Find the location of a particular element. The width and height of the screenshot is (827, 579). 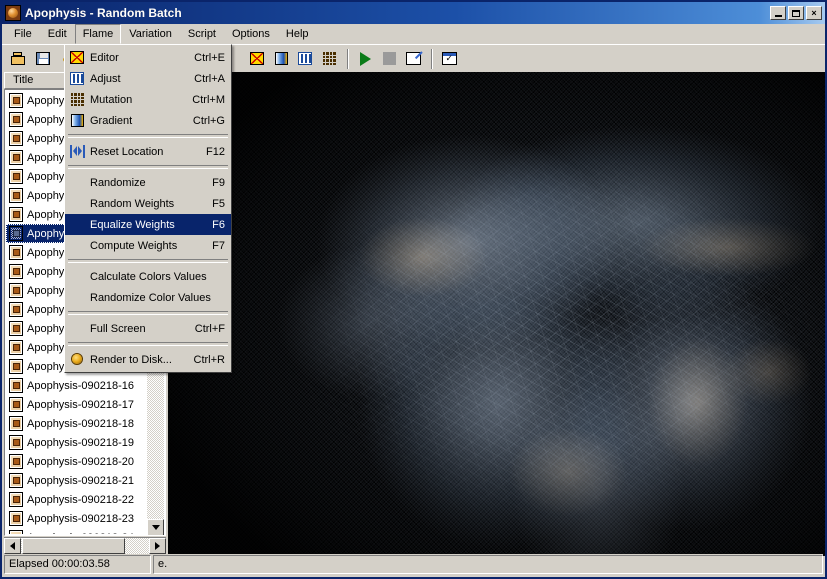

maximize-button is located at coordinates (796, 13).